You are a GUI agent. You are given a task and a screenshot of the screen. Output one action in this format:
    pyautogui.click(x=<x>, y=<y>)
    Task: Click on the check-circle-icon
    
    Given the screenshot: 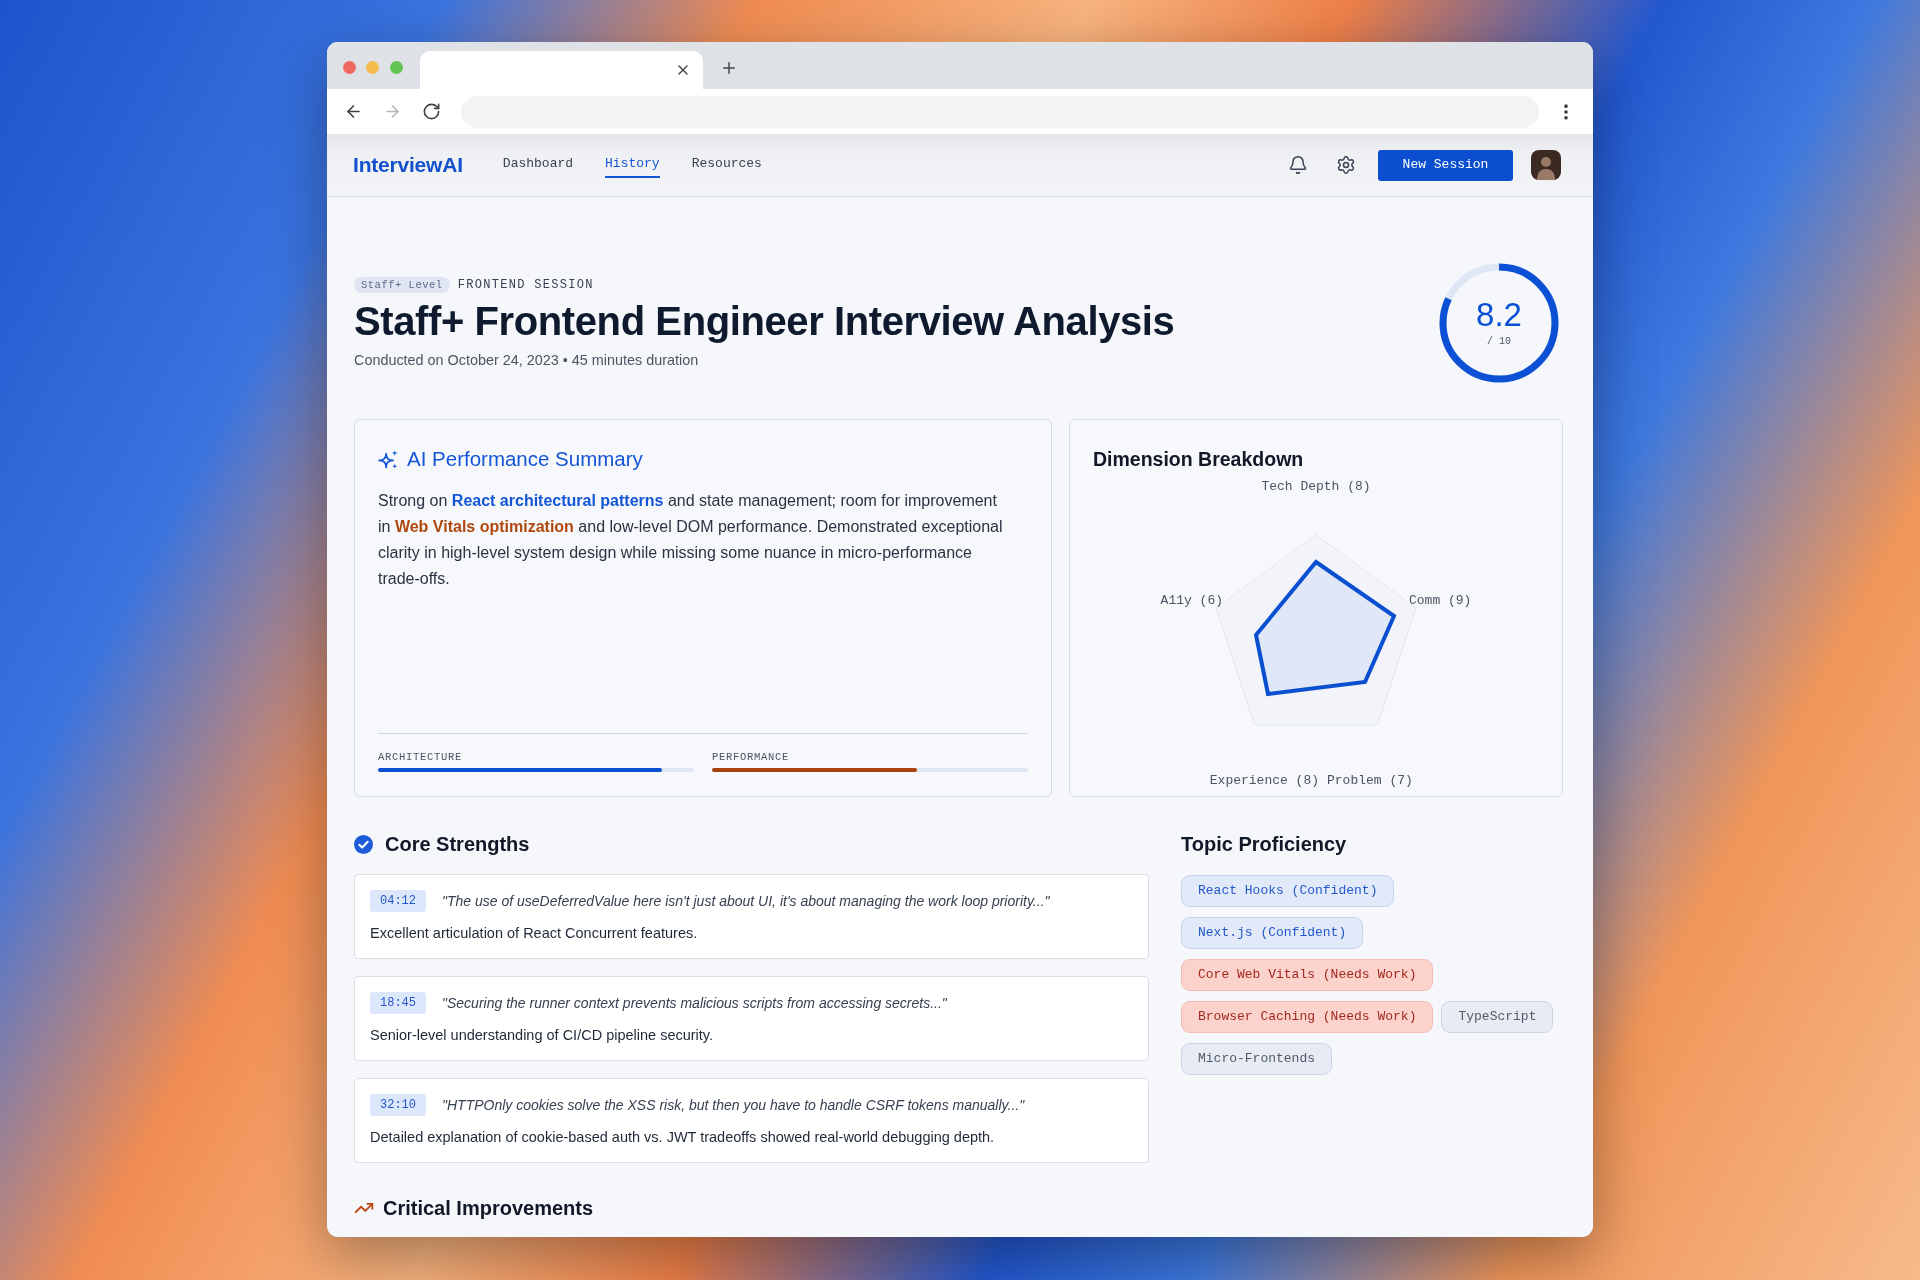 What is the action you would take?
    pyautogui.click(x=363, y=844)
    